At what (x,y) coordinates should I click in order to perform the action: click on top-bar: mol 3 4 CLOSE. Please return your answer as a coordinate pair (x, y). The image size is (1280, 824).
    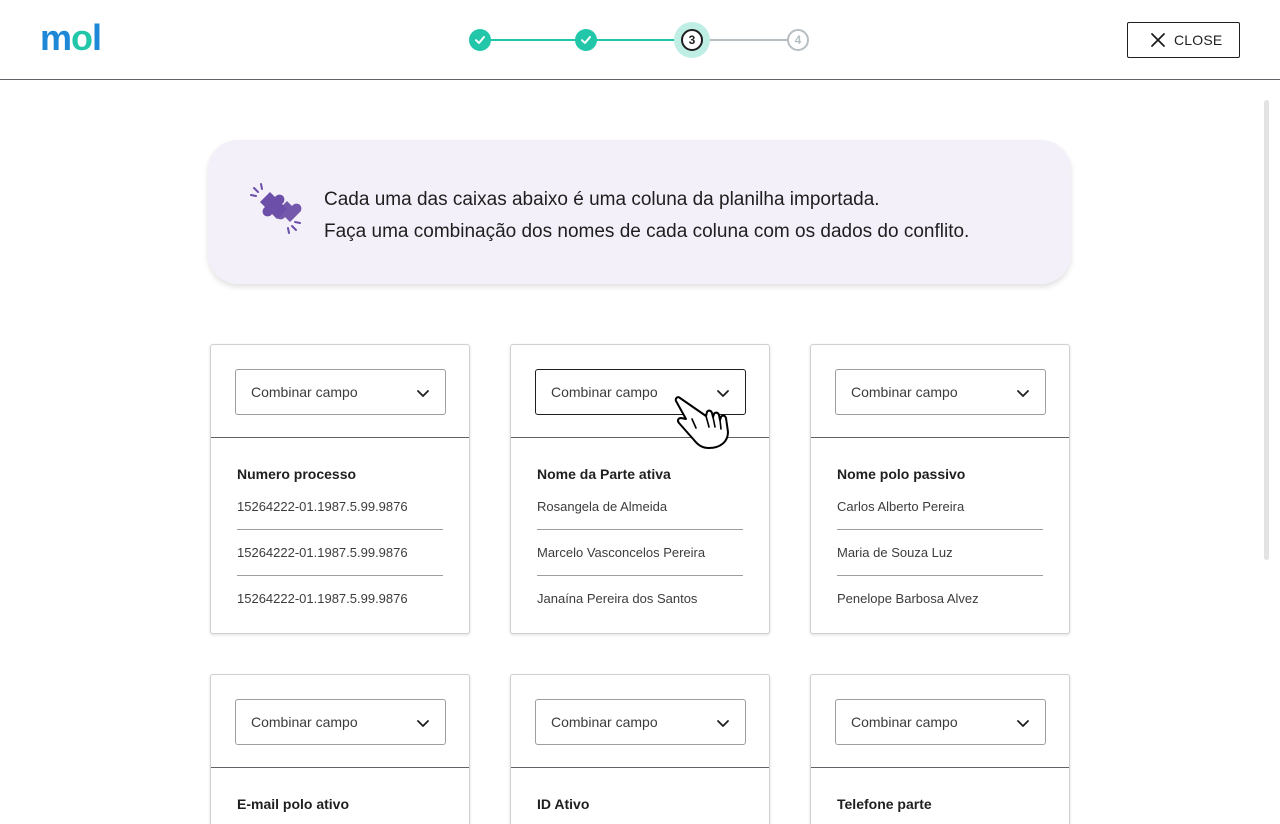
    Looking at the image, I should click on (640, 40).